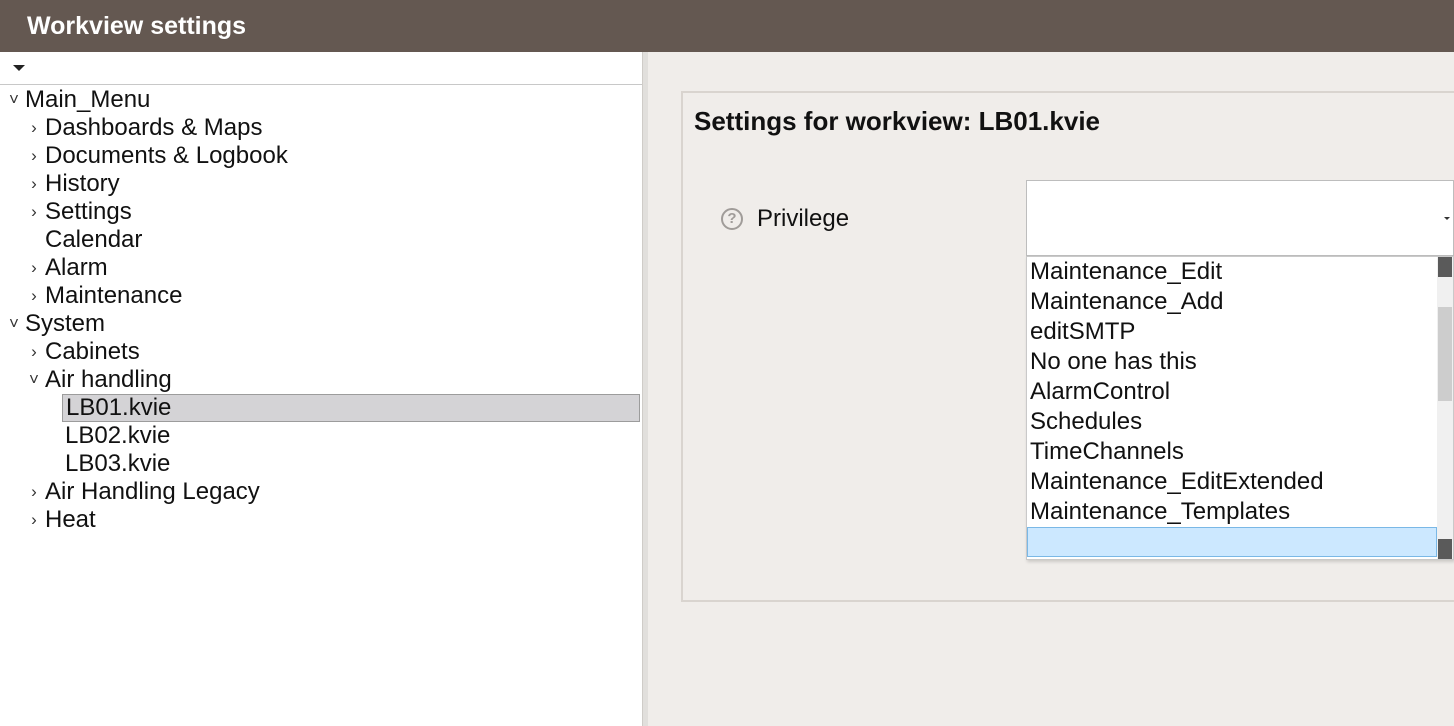 This screenshot has height=726, width=1454. I want to click on tree-node-label: Air handling, so click(108, 379).